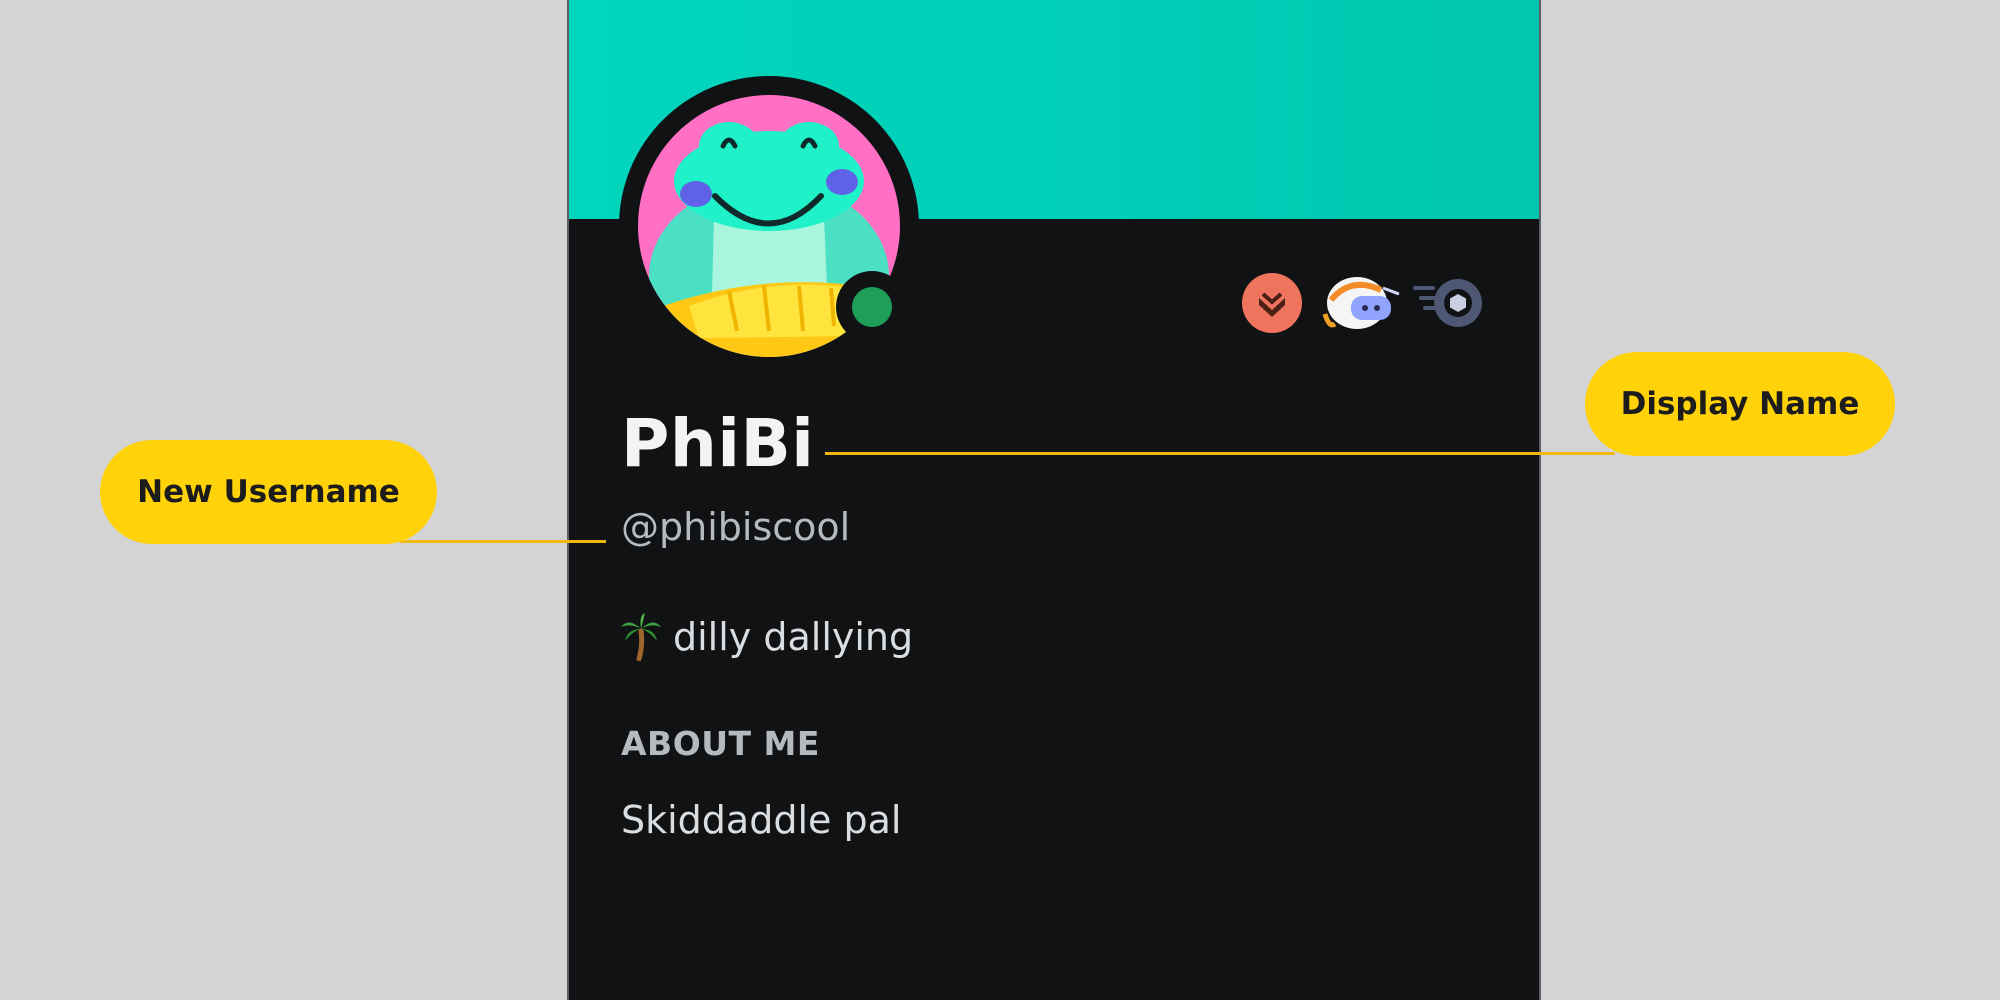  I want to click on quest-helmet-icon, so click(1361, 303).